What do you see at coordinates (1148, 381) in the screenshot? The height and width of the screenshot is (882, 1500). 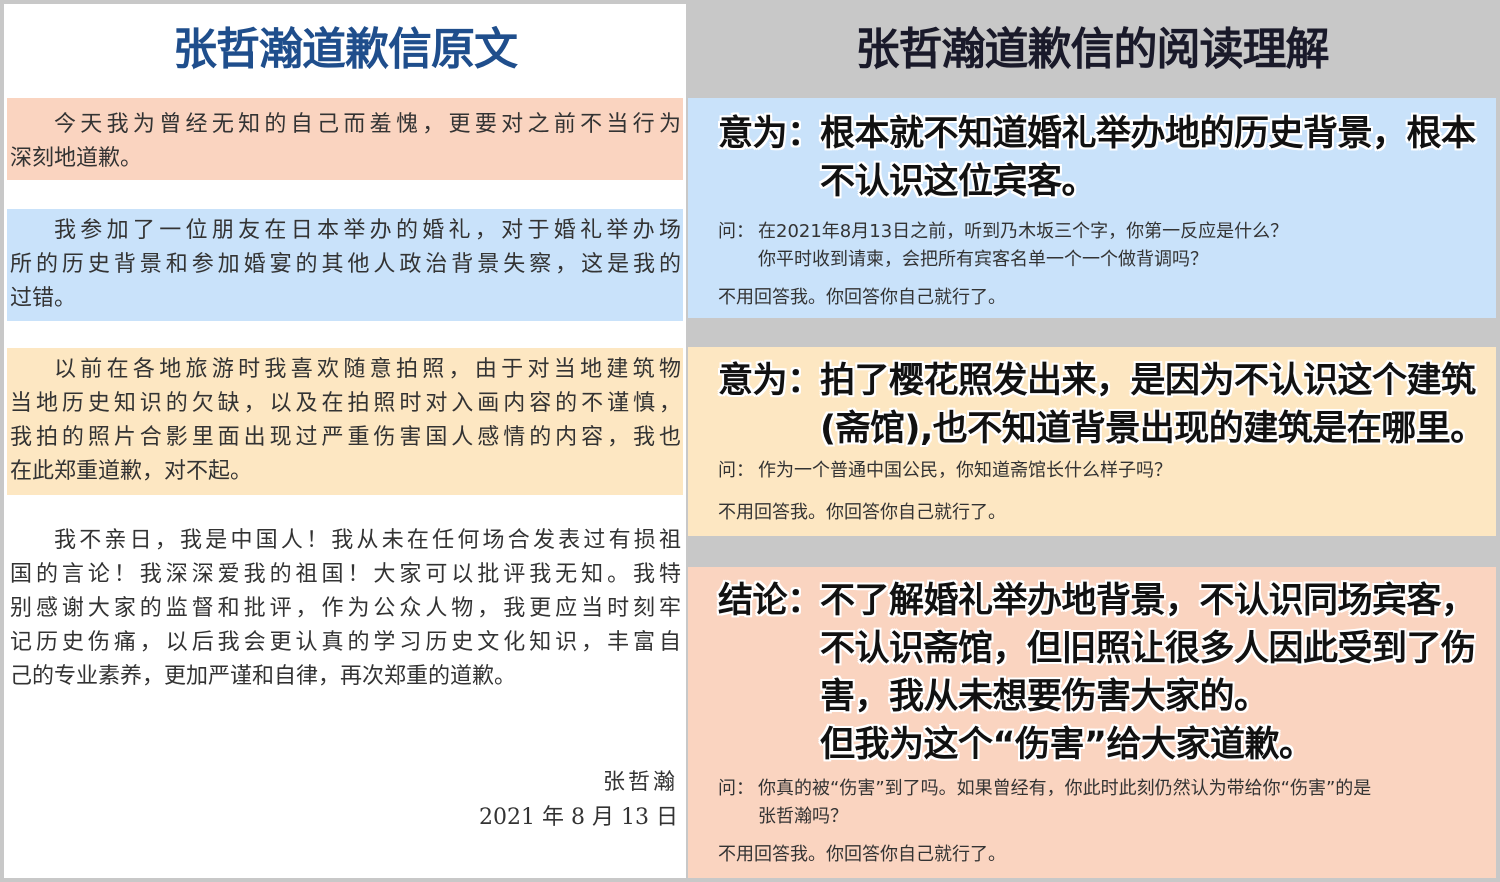 I see `heading-line: 拍了樱花照发出来，是因为不认识这个建筑` at bounding box center [1148, 381].